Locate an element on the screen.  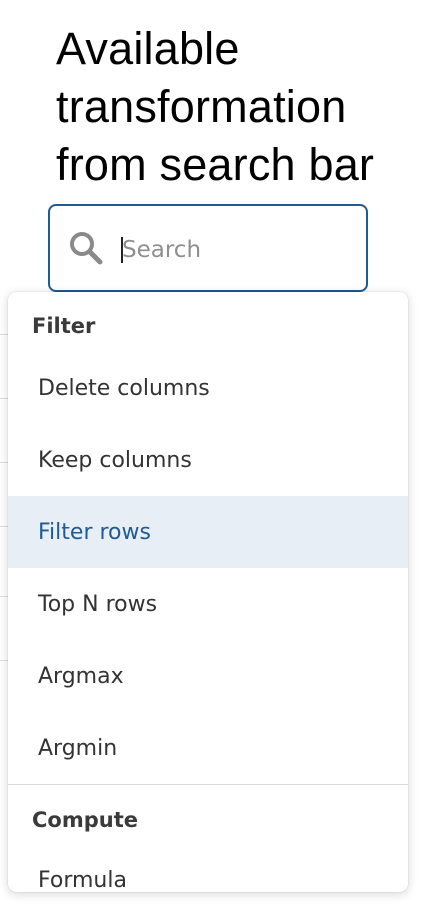
menu-item-formula: Formula is located at coordinates (208, 868).